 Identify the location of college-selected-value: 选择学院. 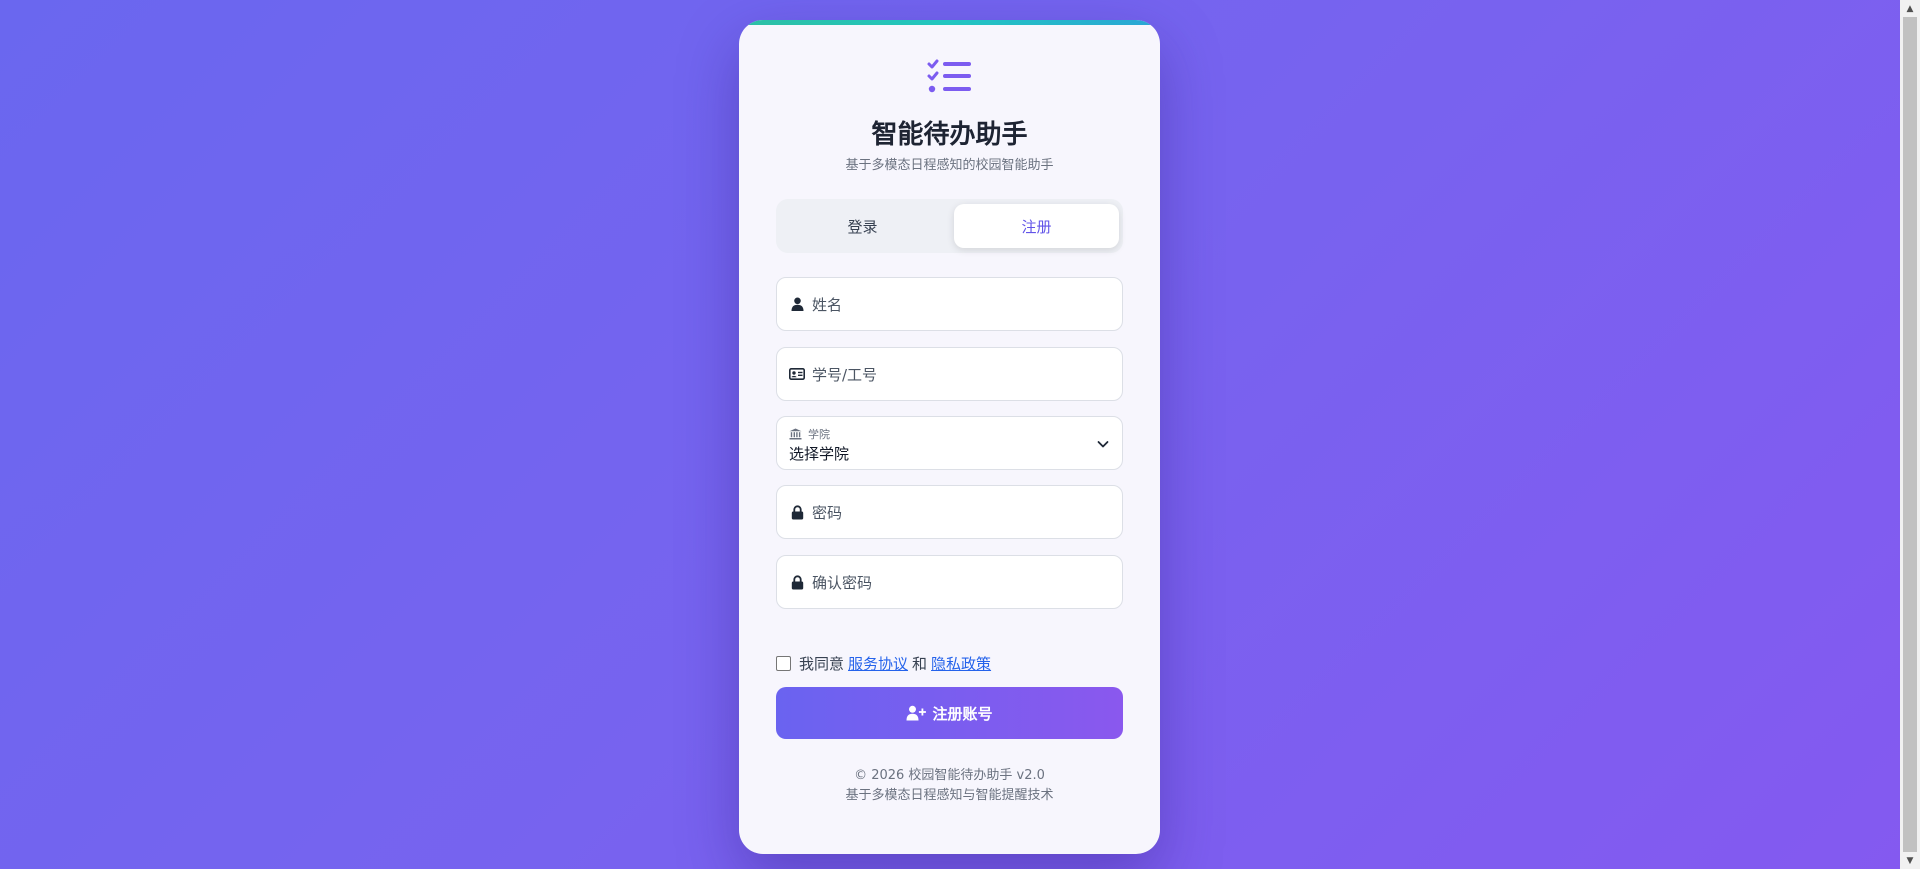
(819, 453).